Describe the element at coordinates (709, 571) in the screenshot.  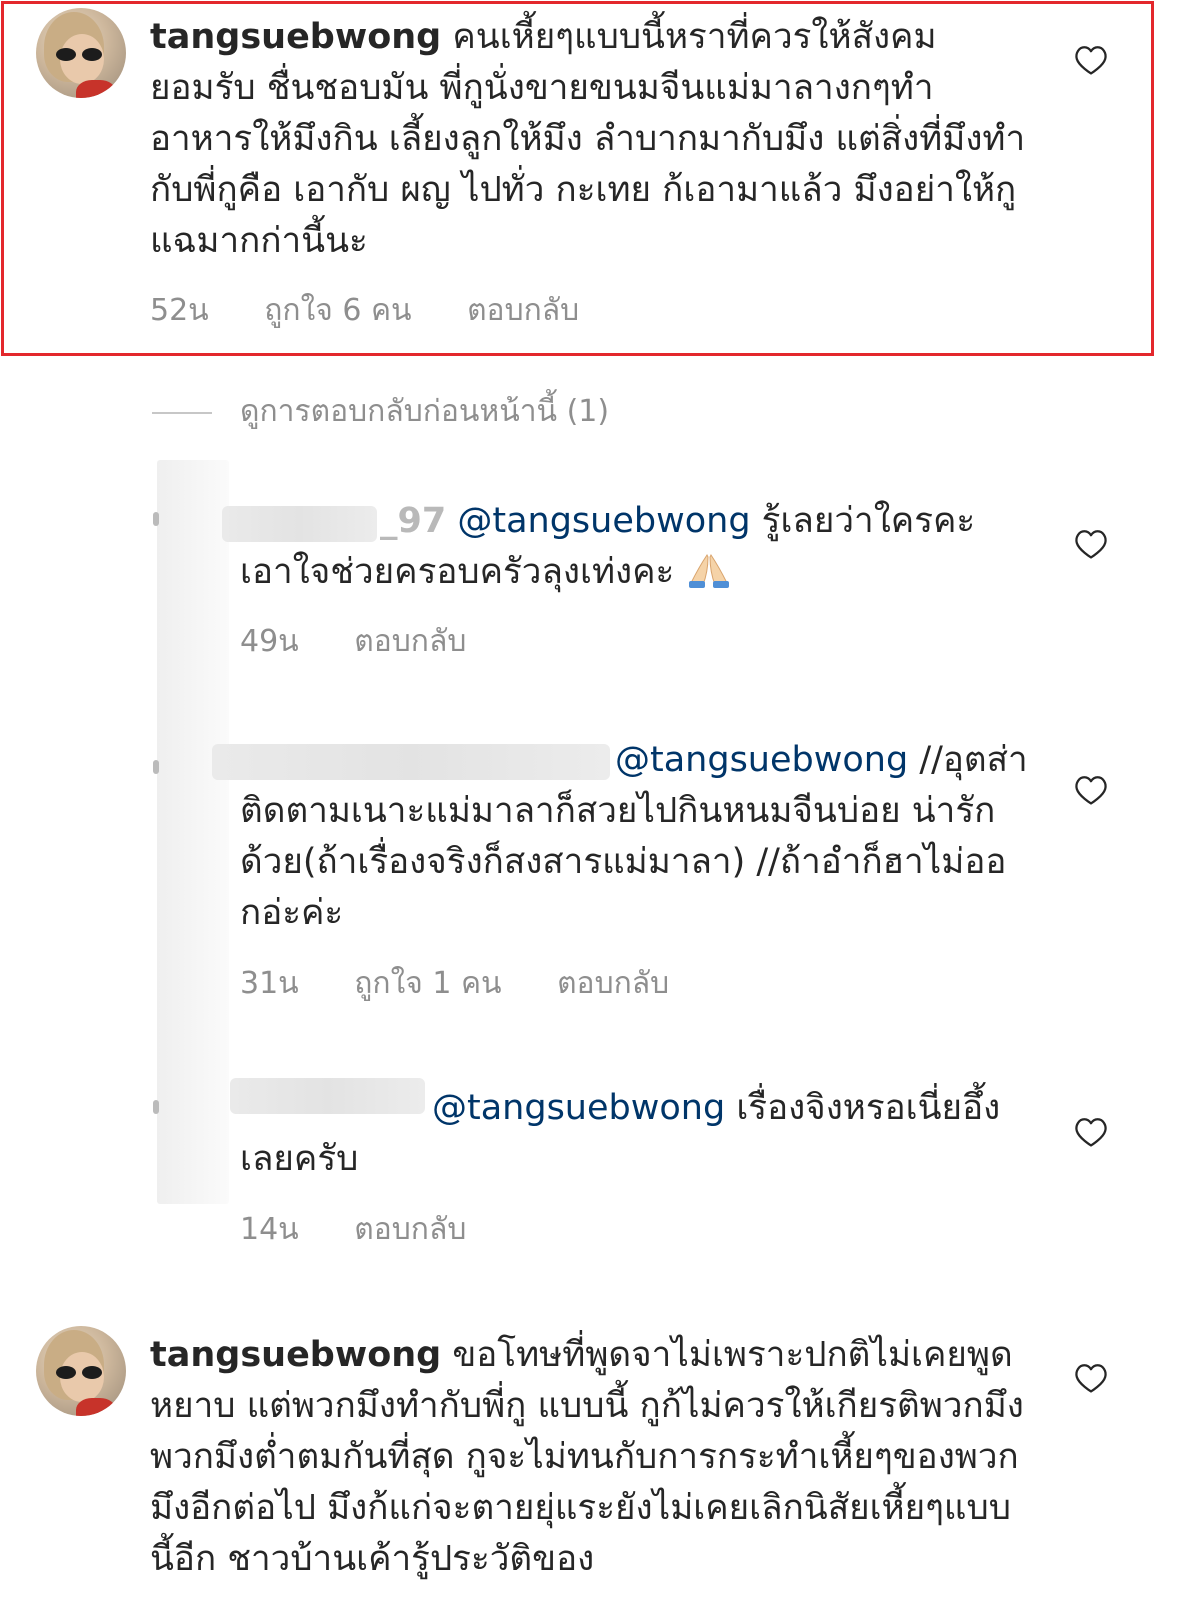
I see `folded-hands-icon` at that location.